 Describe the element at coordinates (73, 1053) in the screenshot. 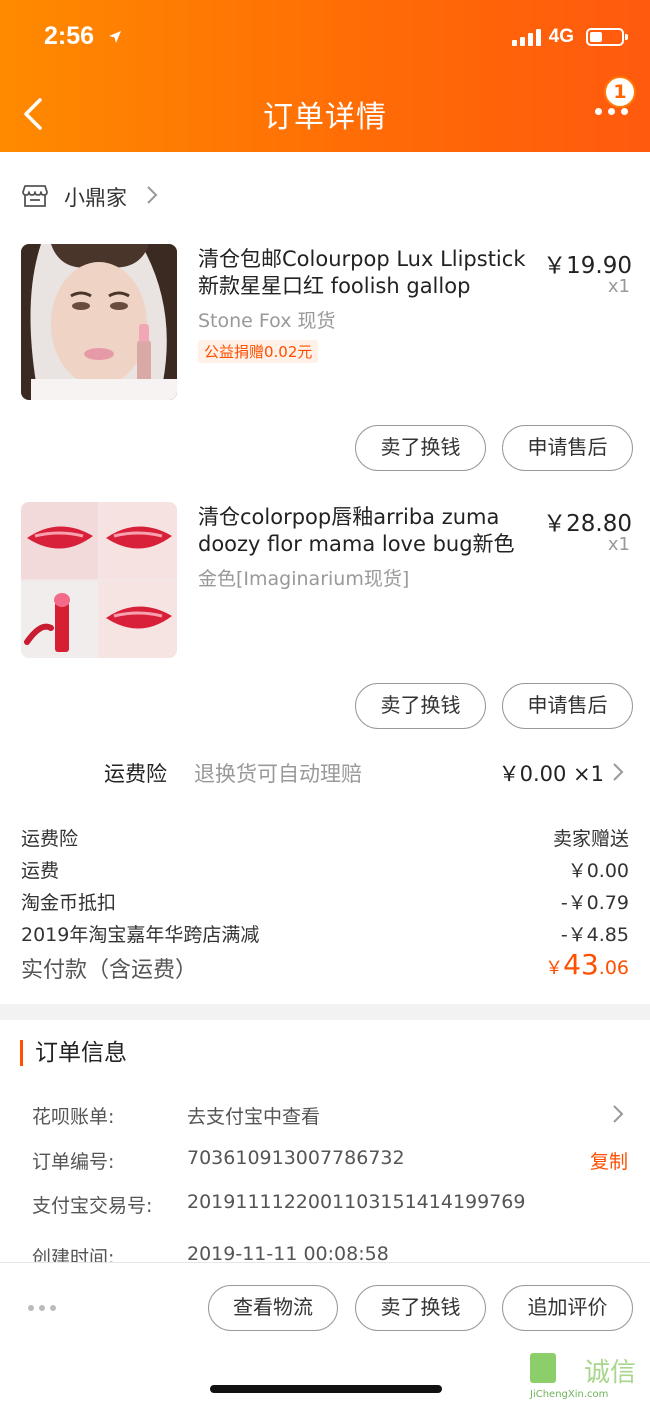

I see `order-info-title: 订单信息` at that location.